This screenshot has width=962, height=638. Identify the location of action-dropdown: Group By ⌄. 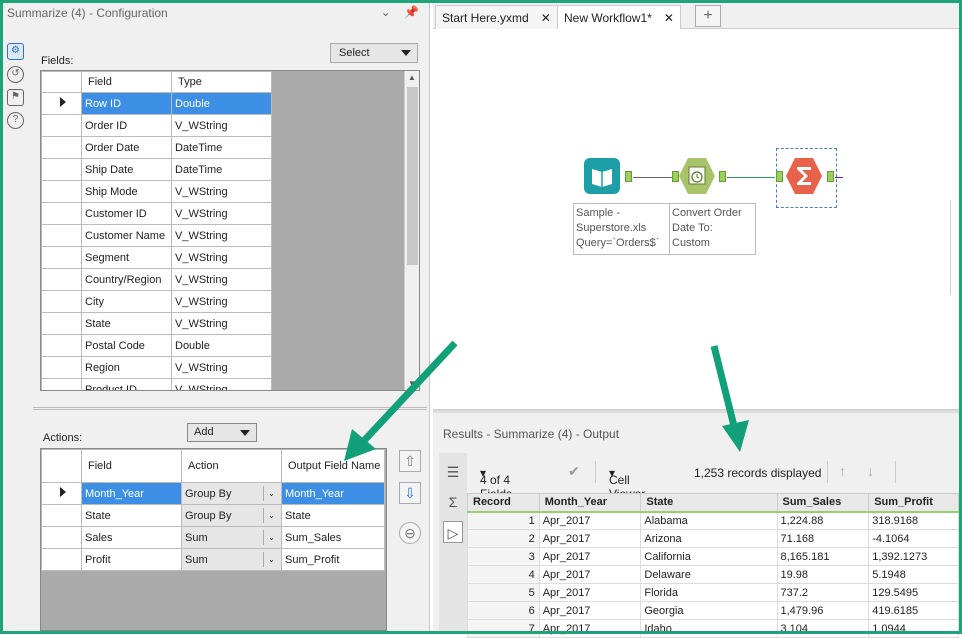
(231, 515).